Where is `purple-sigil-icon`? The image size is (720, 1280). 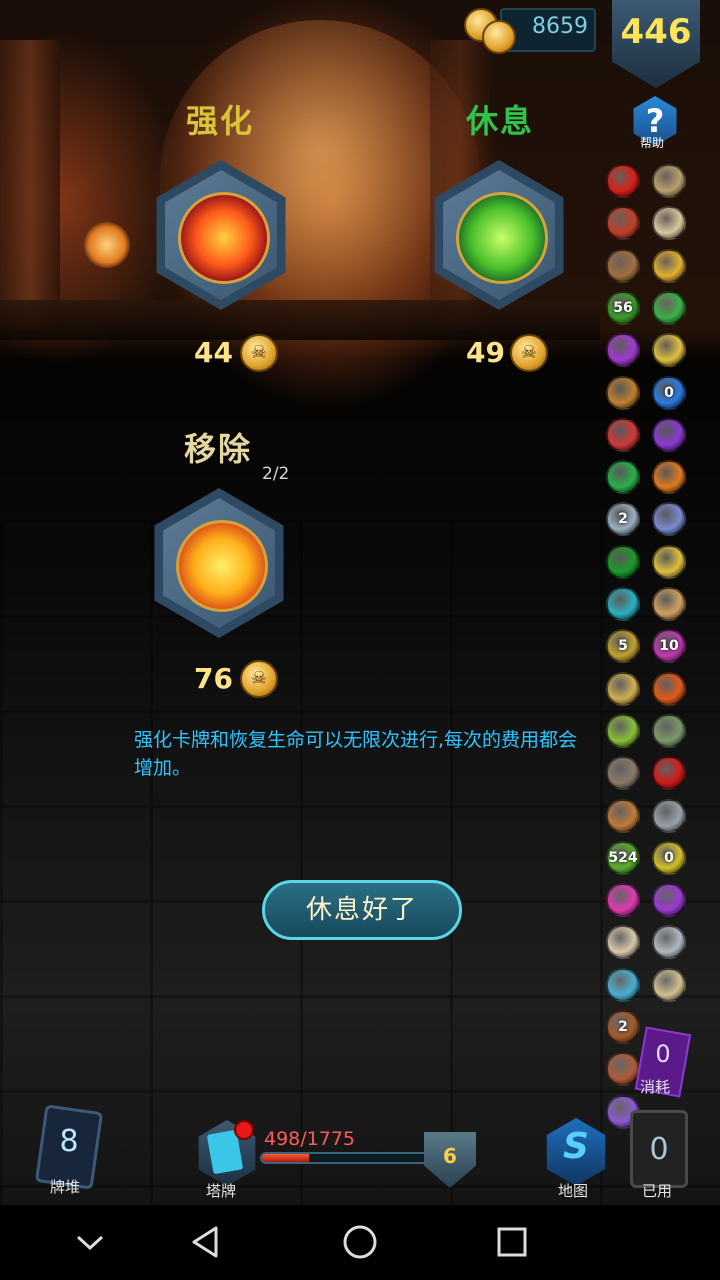
purple-sigil-icon is located at coordinates (669, 900).